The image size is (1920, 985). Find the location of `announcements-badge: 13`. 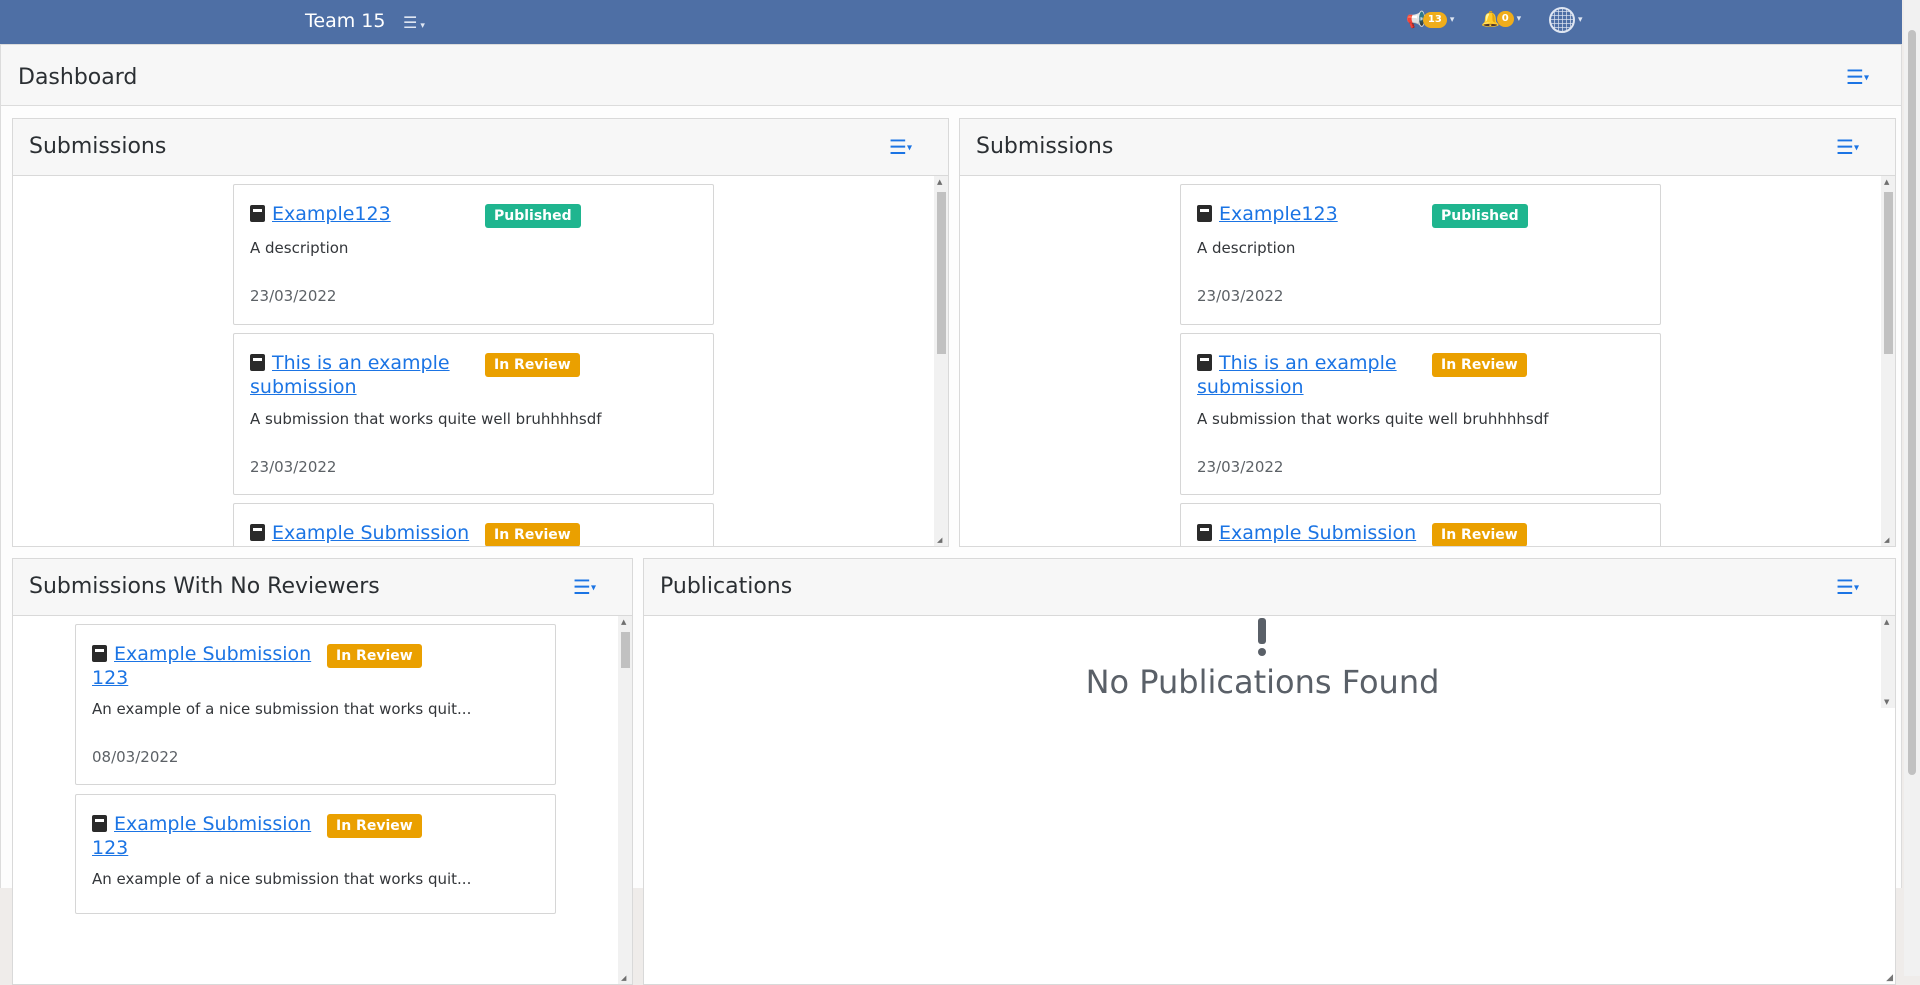

announcements-badge: 13 is located at coordinates (1434, 19).